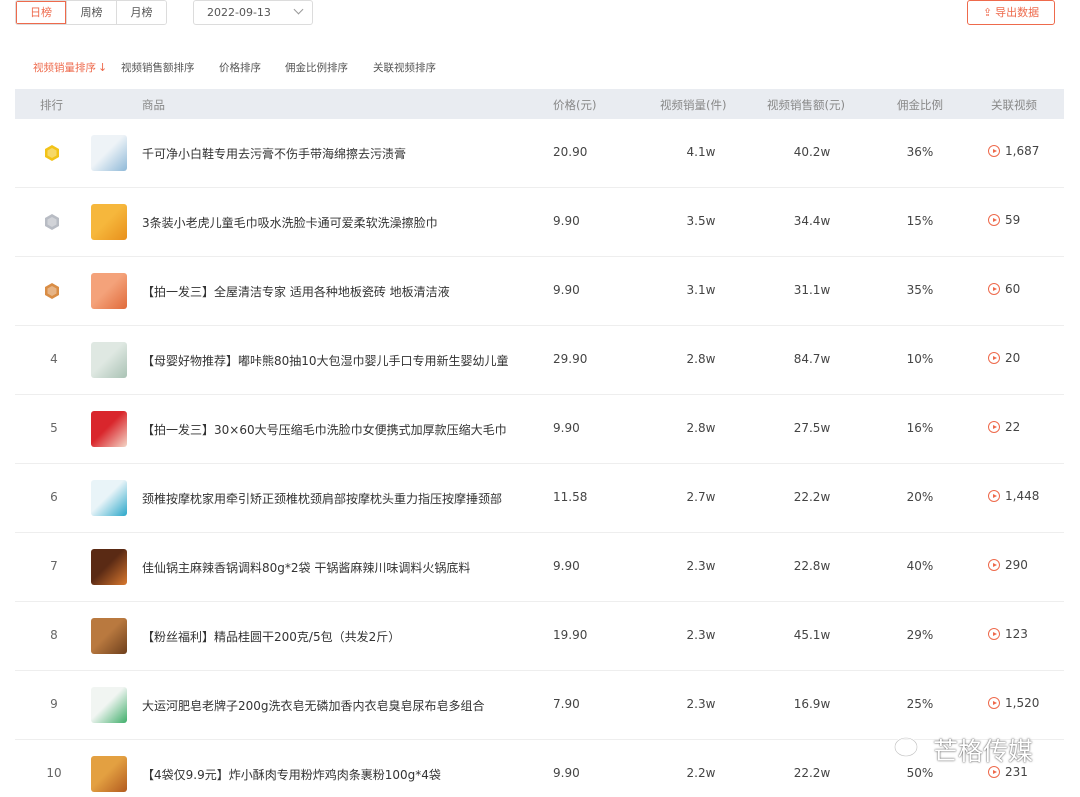 The width and height of the screenshot is (1080, 797). Describe the element at coordinates (324, 429) in the screenshot. I see `product-title: 【拍一发三】30×60大号压缩毛巾洗脸巾女便携式加厚款压缩大毛巾` at that location.